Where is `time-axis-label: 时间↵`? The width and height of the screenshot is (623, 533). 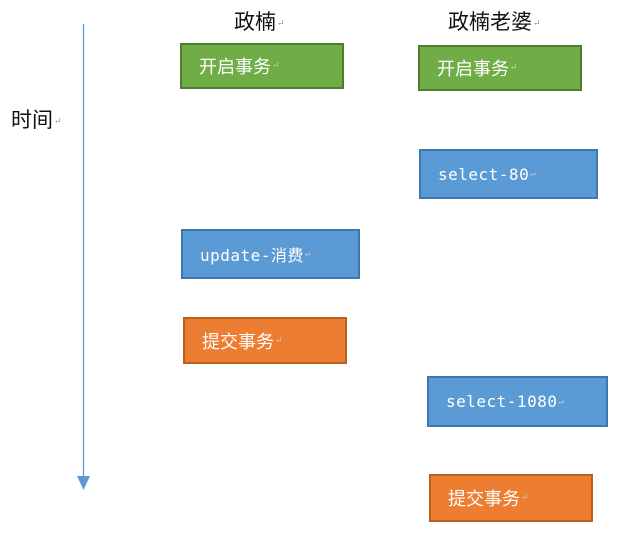 time-axis-label: 时间↵ is located at coordinates (36, 120).